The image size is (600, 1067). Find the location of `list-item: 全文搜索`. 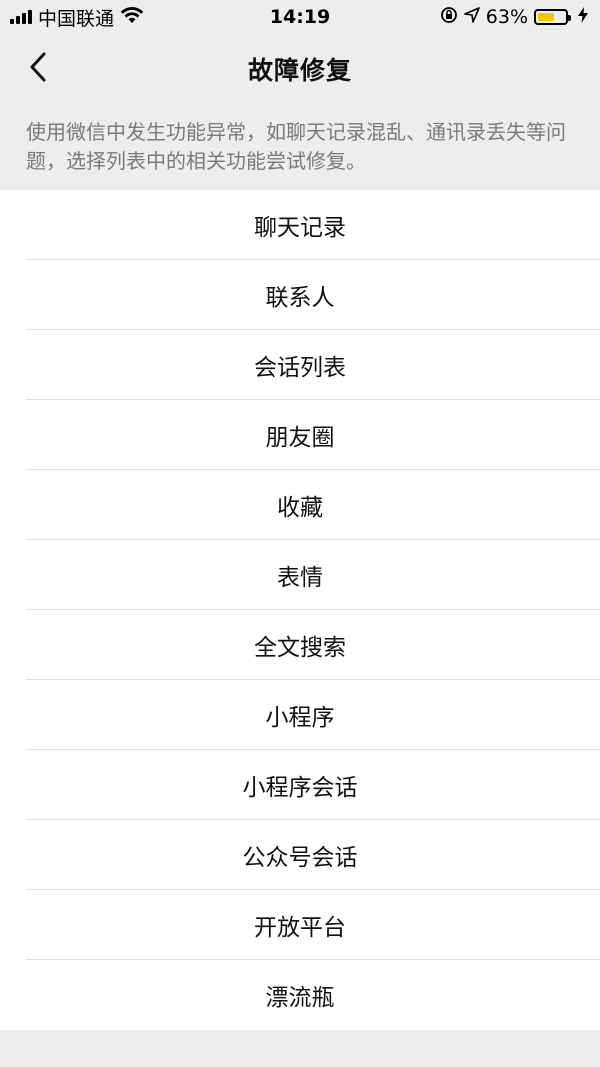

list-item: 全文搜索 is located at coordinates (300, 645).